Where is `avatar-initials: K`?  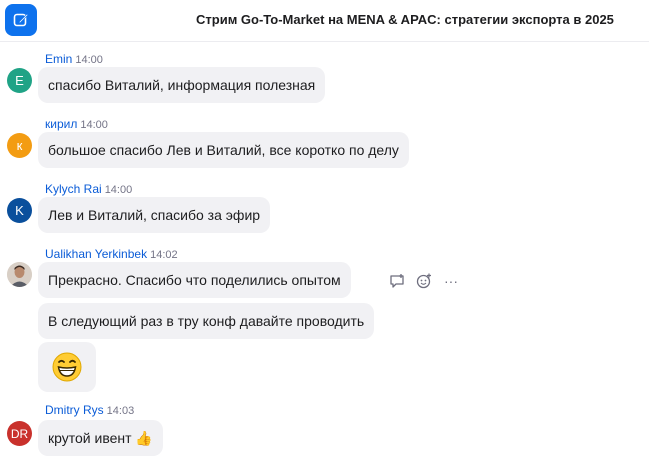
avatar-initials: K is located at coordinates (19, 210).